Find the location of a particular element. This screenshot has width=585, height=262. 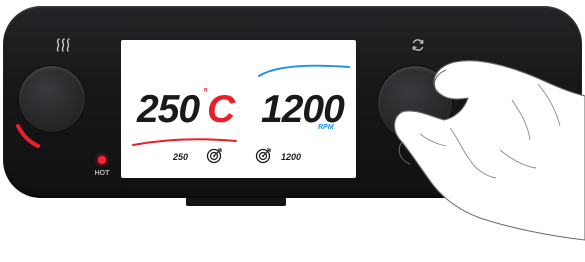

speed-knob is located at coordinates (415, 103).